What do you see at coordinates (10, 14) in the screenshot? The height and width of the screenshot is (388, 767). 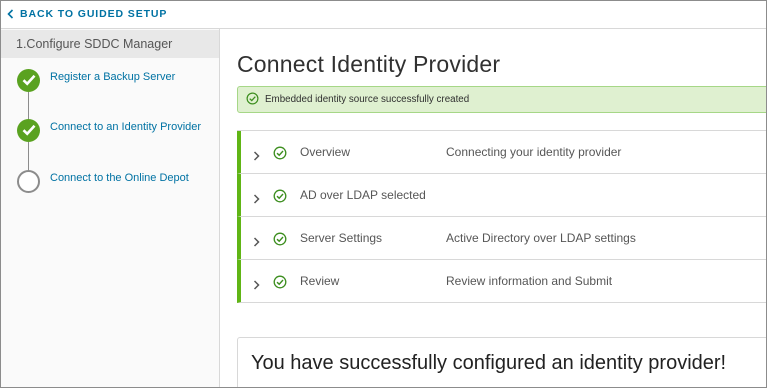 I see `chevron-left-icon` at bounding box center [10, 14].